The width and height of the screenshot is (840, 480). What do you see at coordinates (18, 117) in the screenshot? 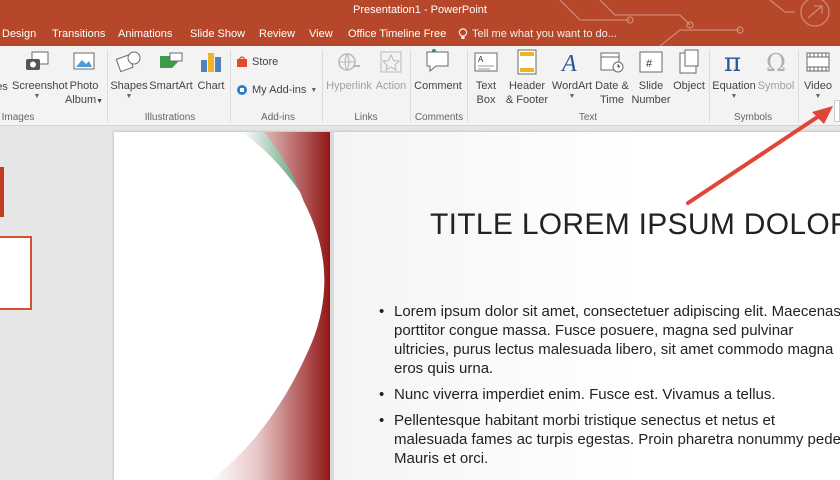
I see `group-label-images: Images` at bounding box center [18, 117].